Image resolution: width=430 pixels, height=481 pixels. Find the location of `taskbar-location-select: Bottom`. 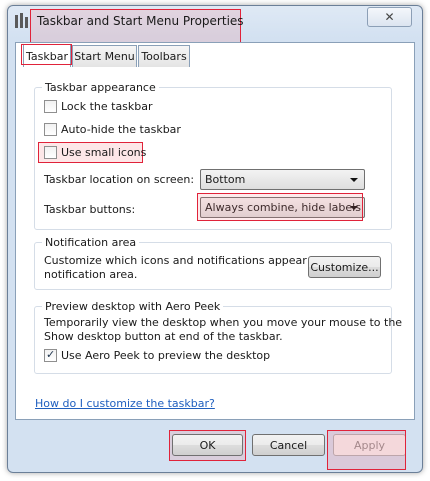

taskbar-location-select: Bottom is located at coordinates (282, 179).